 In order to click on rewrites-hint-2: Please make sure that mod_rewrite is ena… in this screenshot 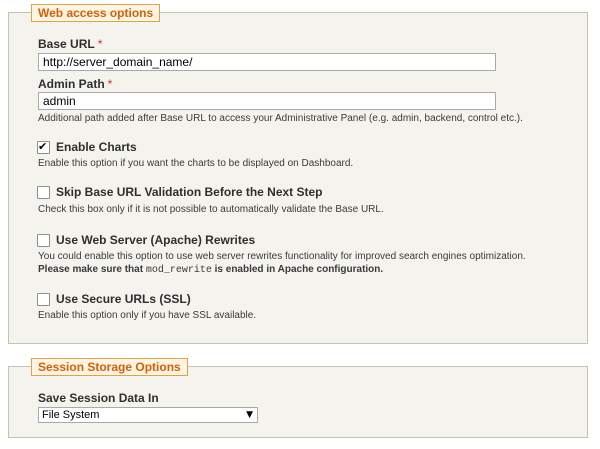, I will do `click(210, 270)`.